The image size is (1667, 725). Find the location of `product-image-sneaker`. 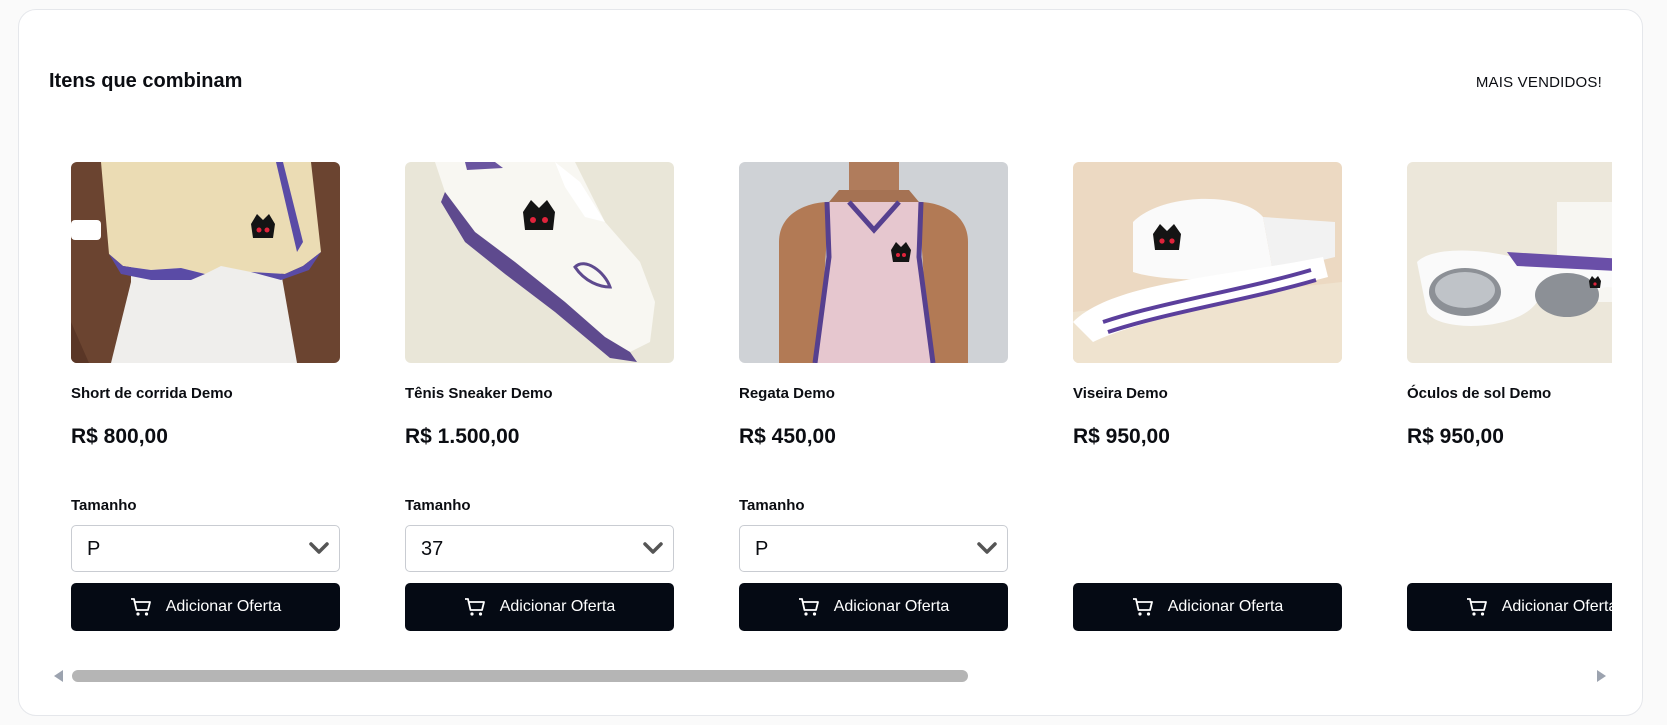

product-image-sneaker is located at coordinates (539, 262).